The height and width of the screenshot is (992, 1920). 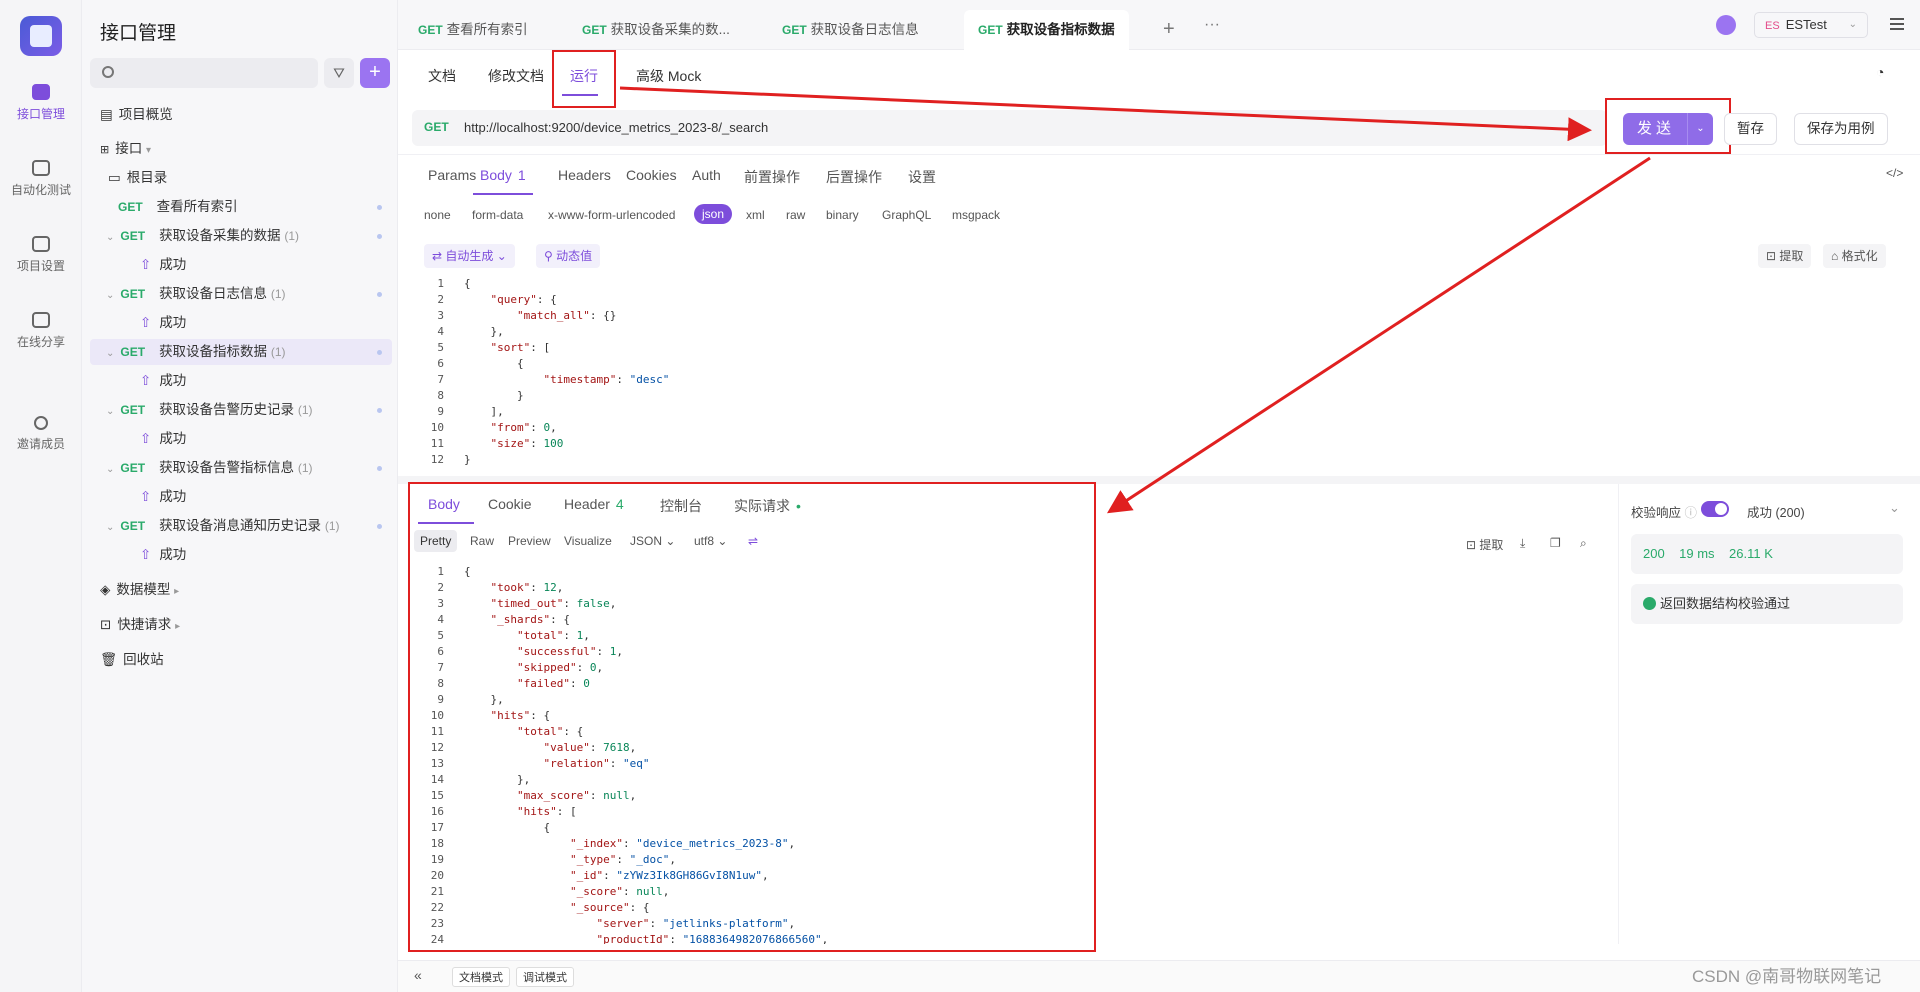 I want to click on arrow-run-to-send, so click(x=1105, y=114).